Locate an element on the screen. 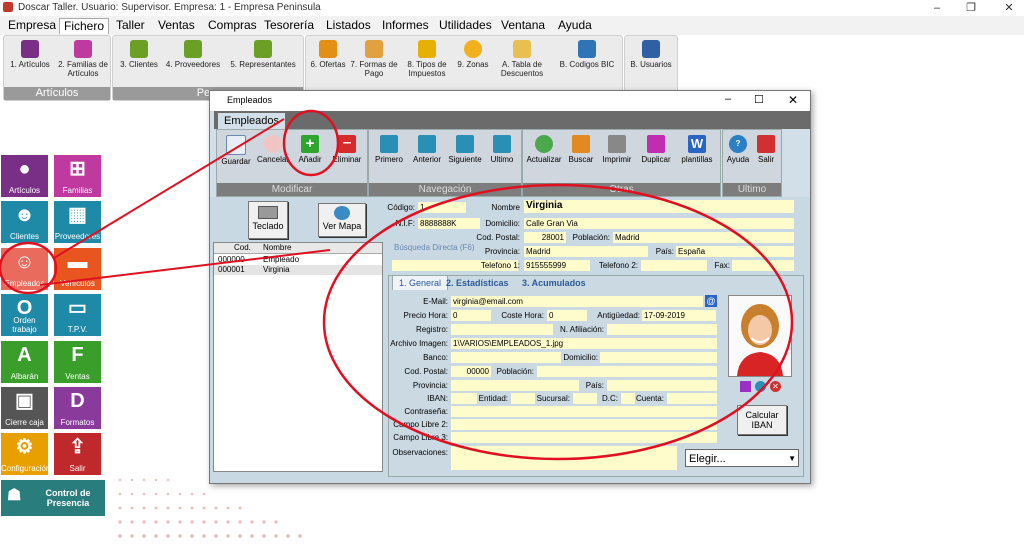 The image size is (1024, 545). contrasena-field is located at coordinates (584, 411).